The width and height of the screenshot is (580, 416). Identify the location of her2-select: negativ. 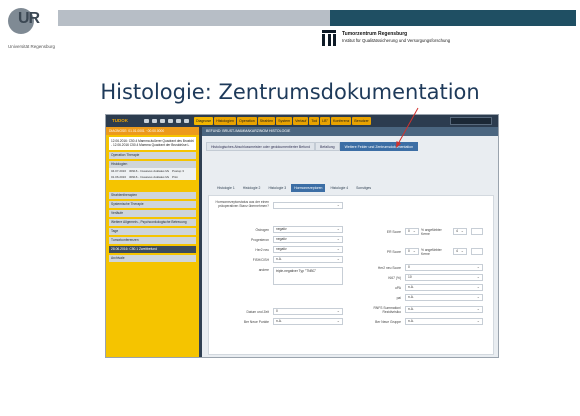
(308, 249).